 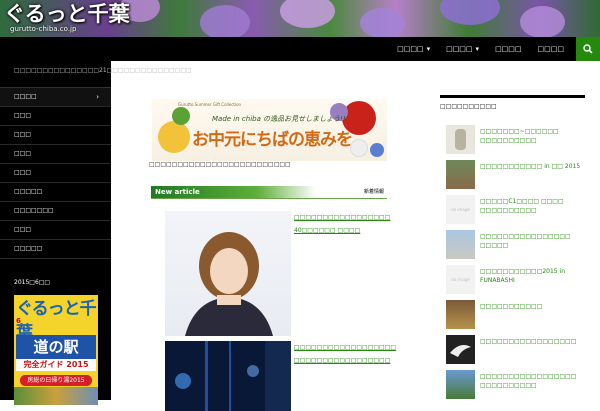 I want to click on search-icon, so click(x=588, y=49).